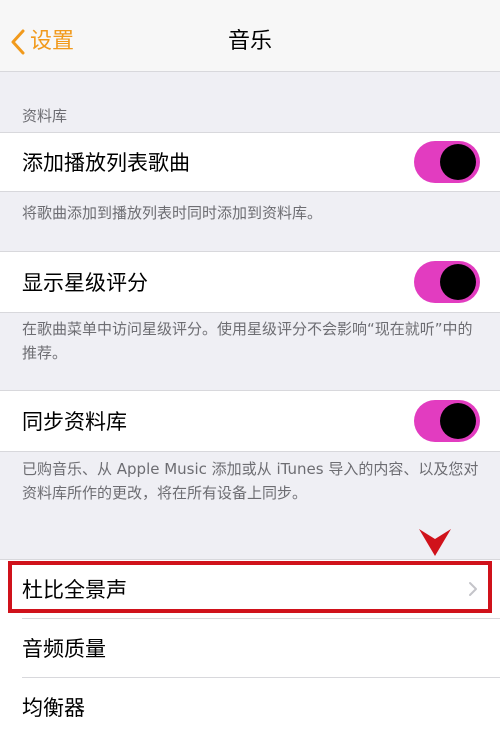  I want to click on setting-row-show-star-ratings: 显示星级评分, so click(250, 282).